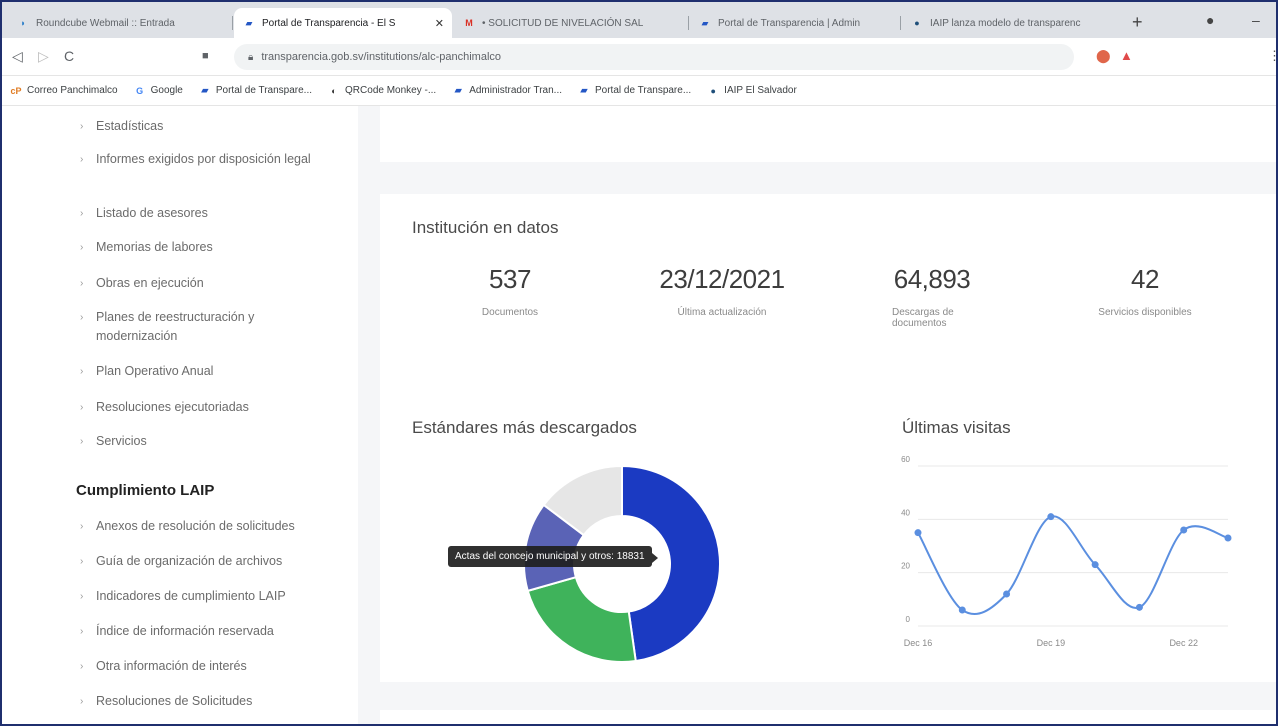 This screenshot has width=1278, height=726. What do you see at coordinates (1103, 56) in the screenshot?
I see `extension-icon: ⬤` at bounding box center [1103, 56].